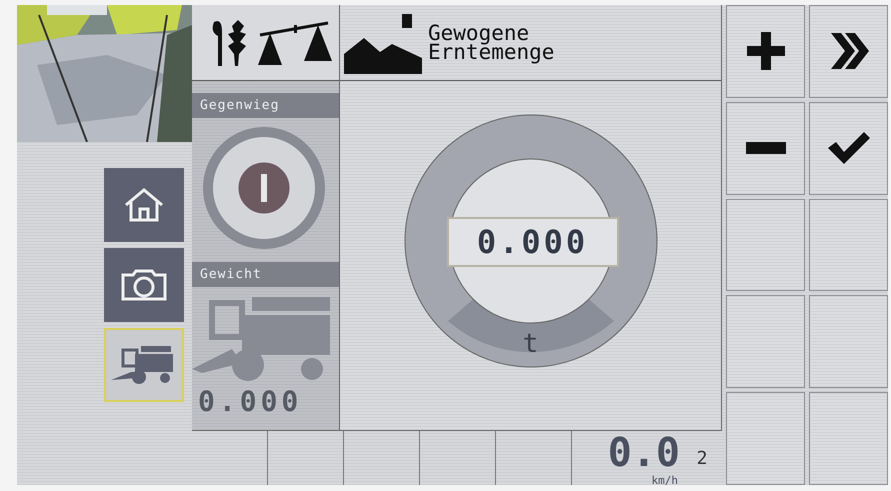 The height and width of the screenshot is (491, 891). What do you see at coordinates (265, 105) in the screenshot?
I see `counterweight-label: Gegenwieg` at bounding box center [265, 105].